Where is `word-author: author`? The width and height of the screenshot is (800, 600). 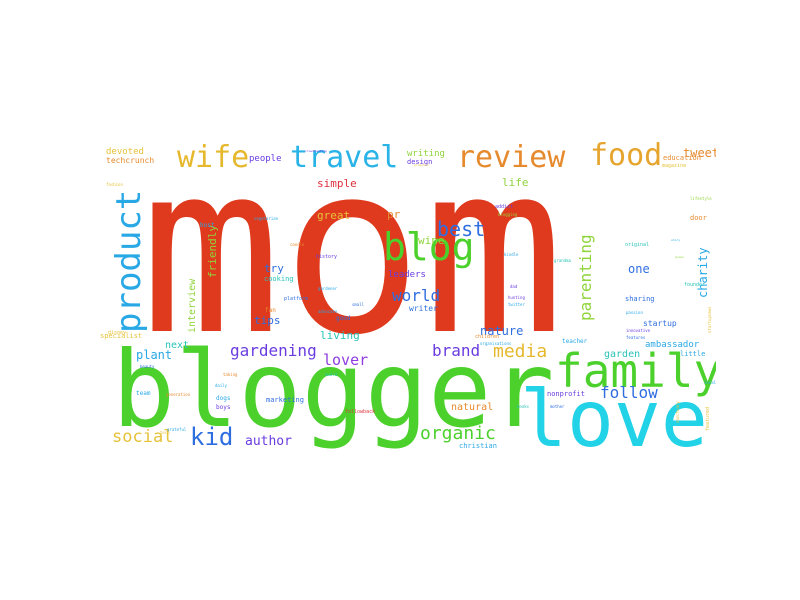 word-author: author is located at coordinates (268, 441).